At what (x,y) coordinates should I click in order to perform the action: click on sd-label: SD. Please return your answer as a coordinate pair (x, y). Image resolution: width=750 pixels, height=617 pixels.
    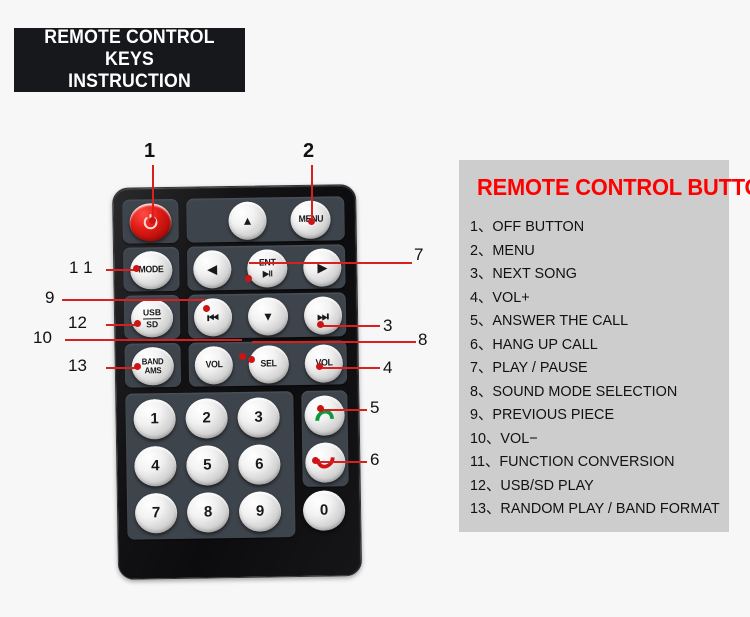
    Looking at the image, I should click on (152, 323).